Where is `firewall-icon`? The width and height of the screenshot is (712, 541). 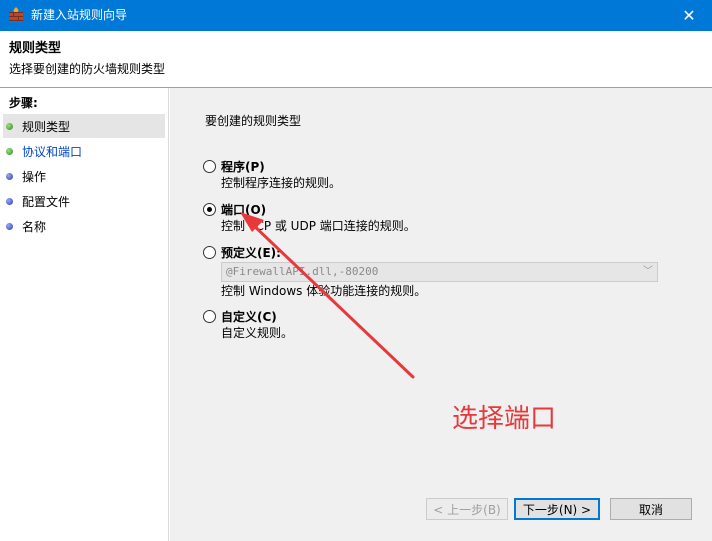 firewall-icon is located at coordinates (16, 14).